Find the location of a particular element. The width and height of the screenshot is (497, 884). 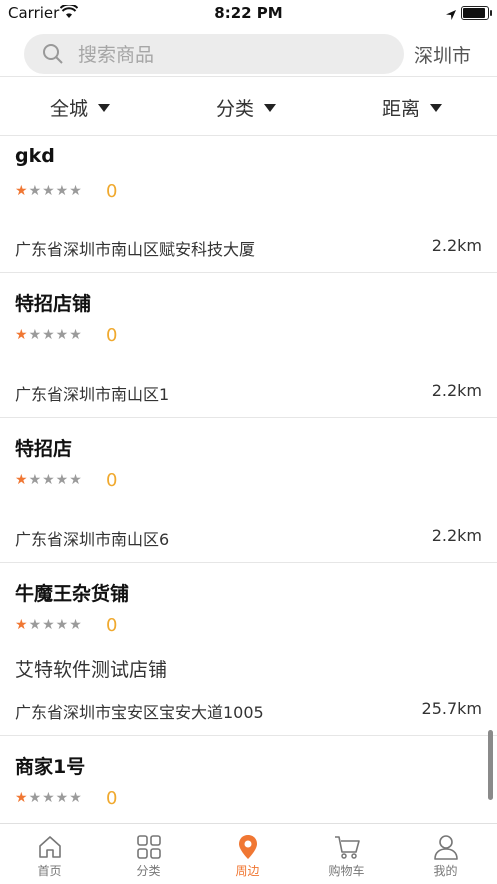

status-bar: Carrier 8:22 PM is located at coordinates (248, 14).